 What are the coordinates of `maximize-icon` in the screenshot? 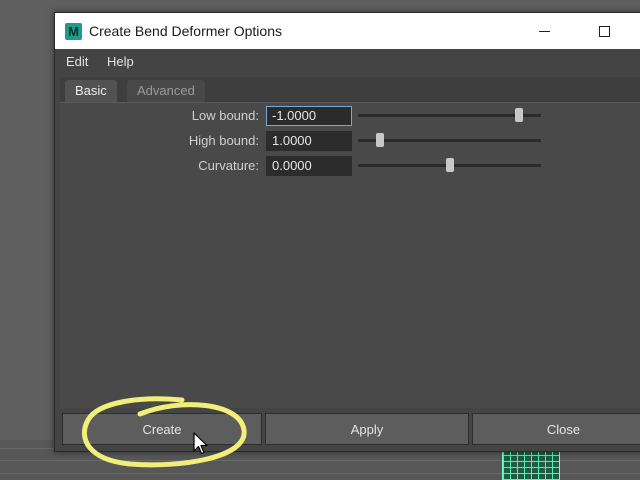 It's located at (604, 31).